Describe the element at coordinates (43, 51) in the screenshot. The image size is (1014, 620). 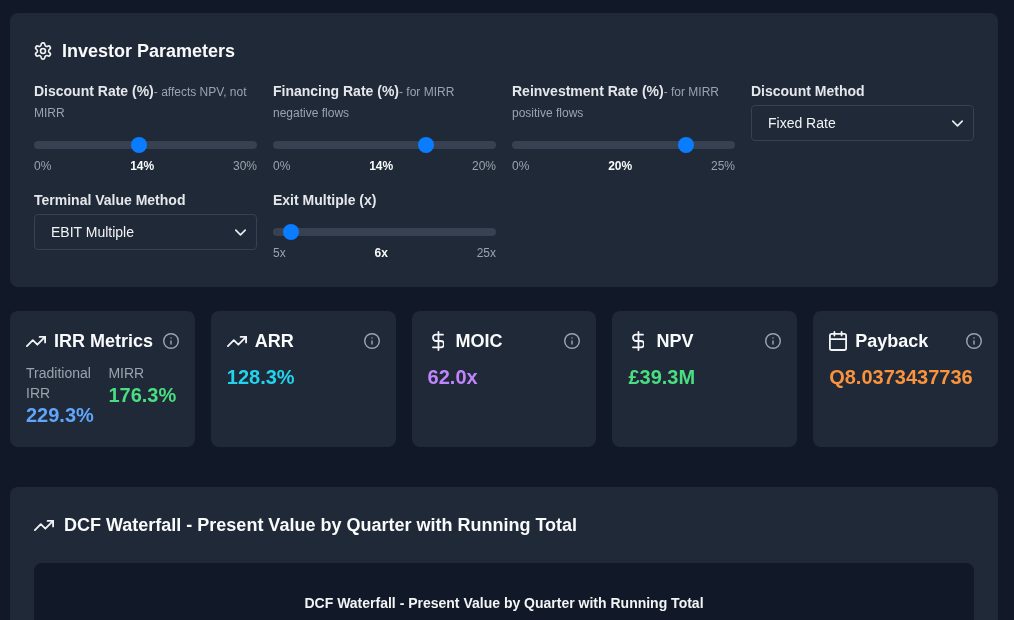
I see `settings-icon` at that location.